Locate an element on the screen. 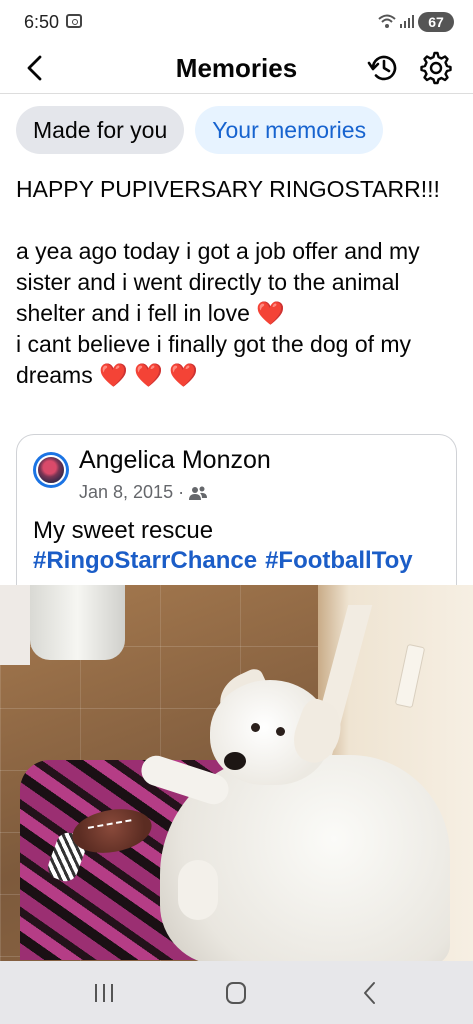  memories-tabs: Made for you Your memories is located at coordinates (200, 130).